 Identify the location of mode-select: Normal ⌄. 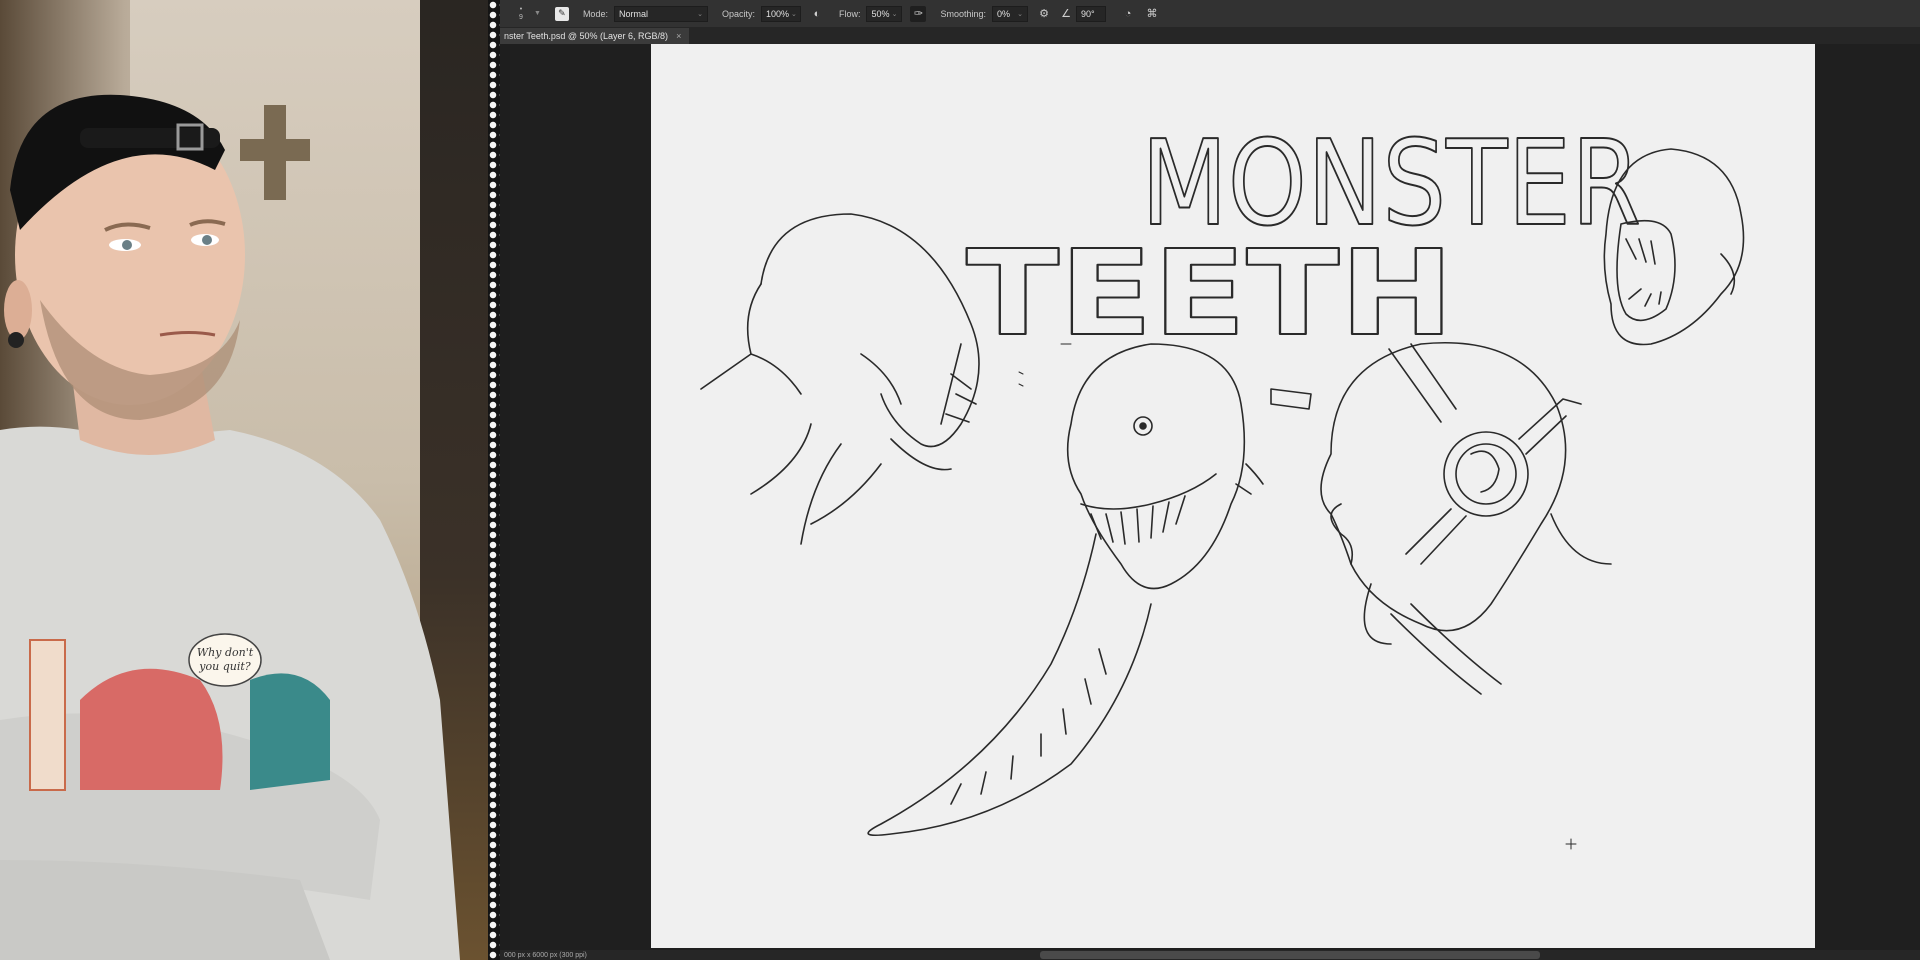
(660, 13).